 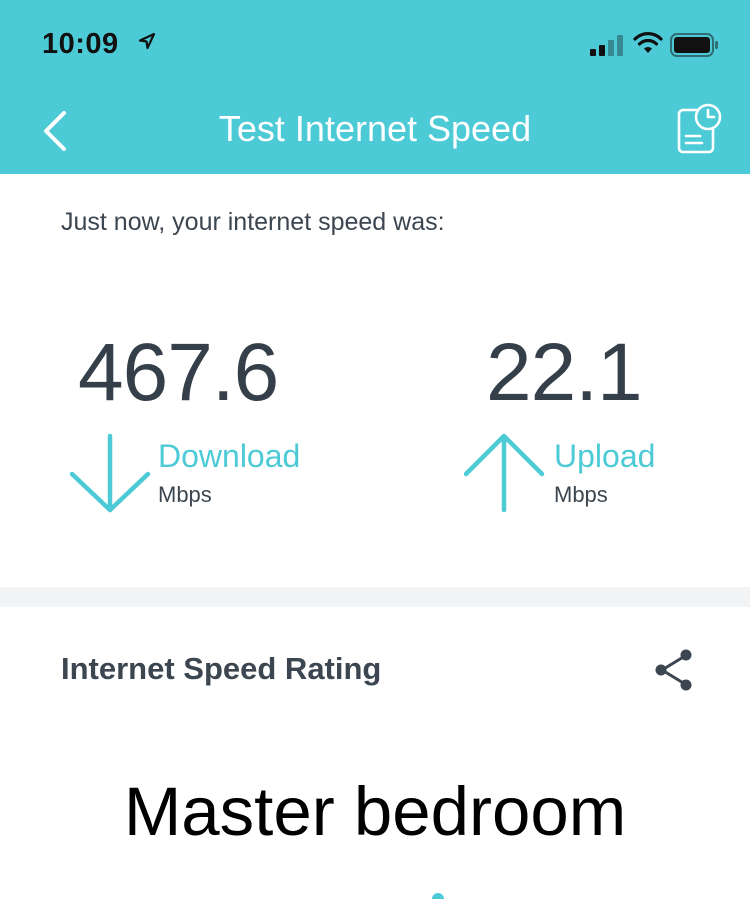 I want to click on rating-indicator, so click(x=438, y=896).